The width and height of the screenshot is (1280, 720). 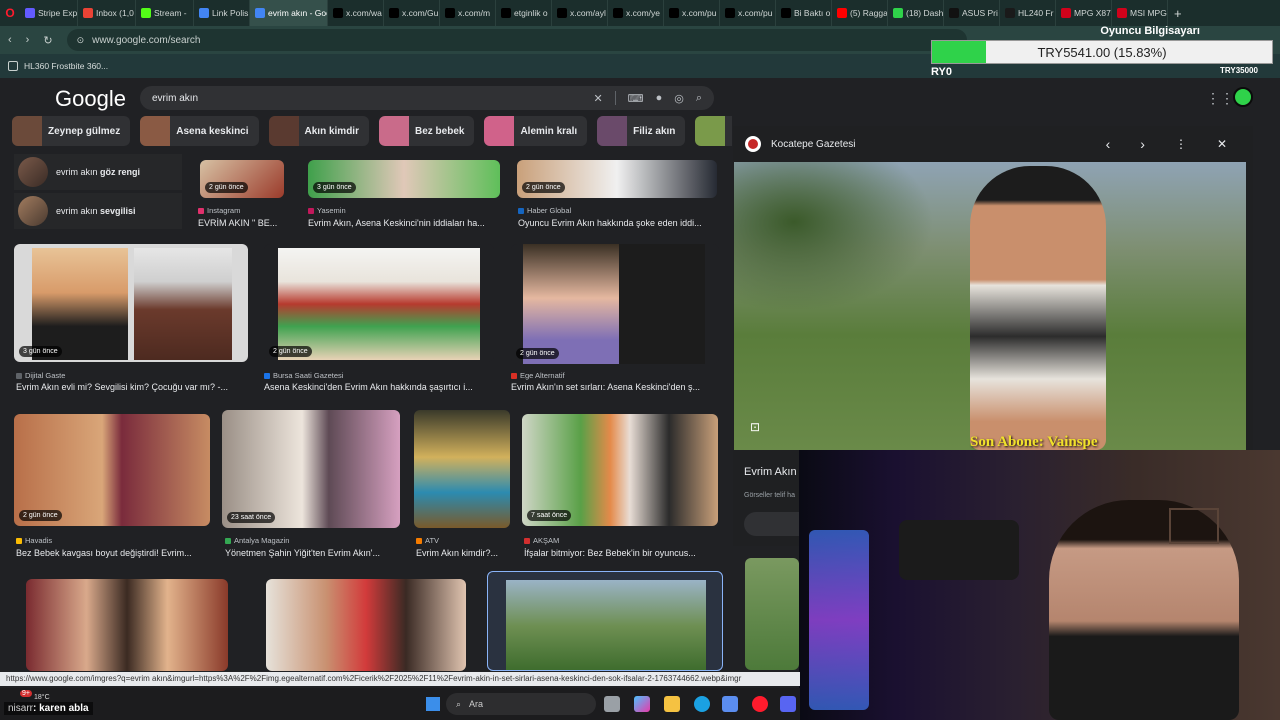 I want to click on result-source: Dijital Gaste, so click(x=40, y=375).